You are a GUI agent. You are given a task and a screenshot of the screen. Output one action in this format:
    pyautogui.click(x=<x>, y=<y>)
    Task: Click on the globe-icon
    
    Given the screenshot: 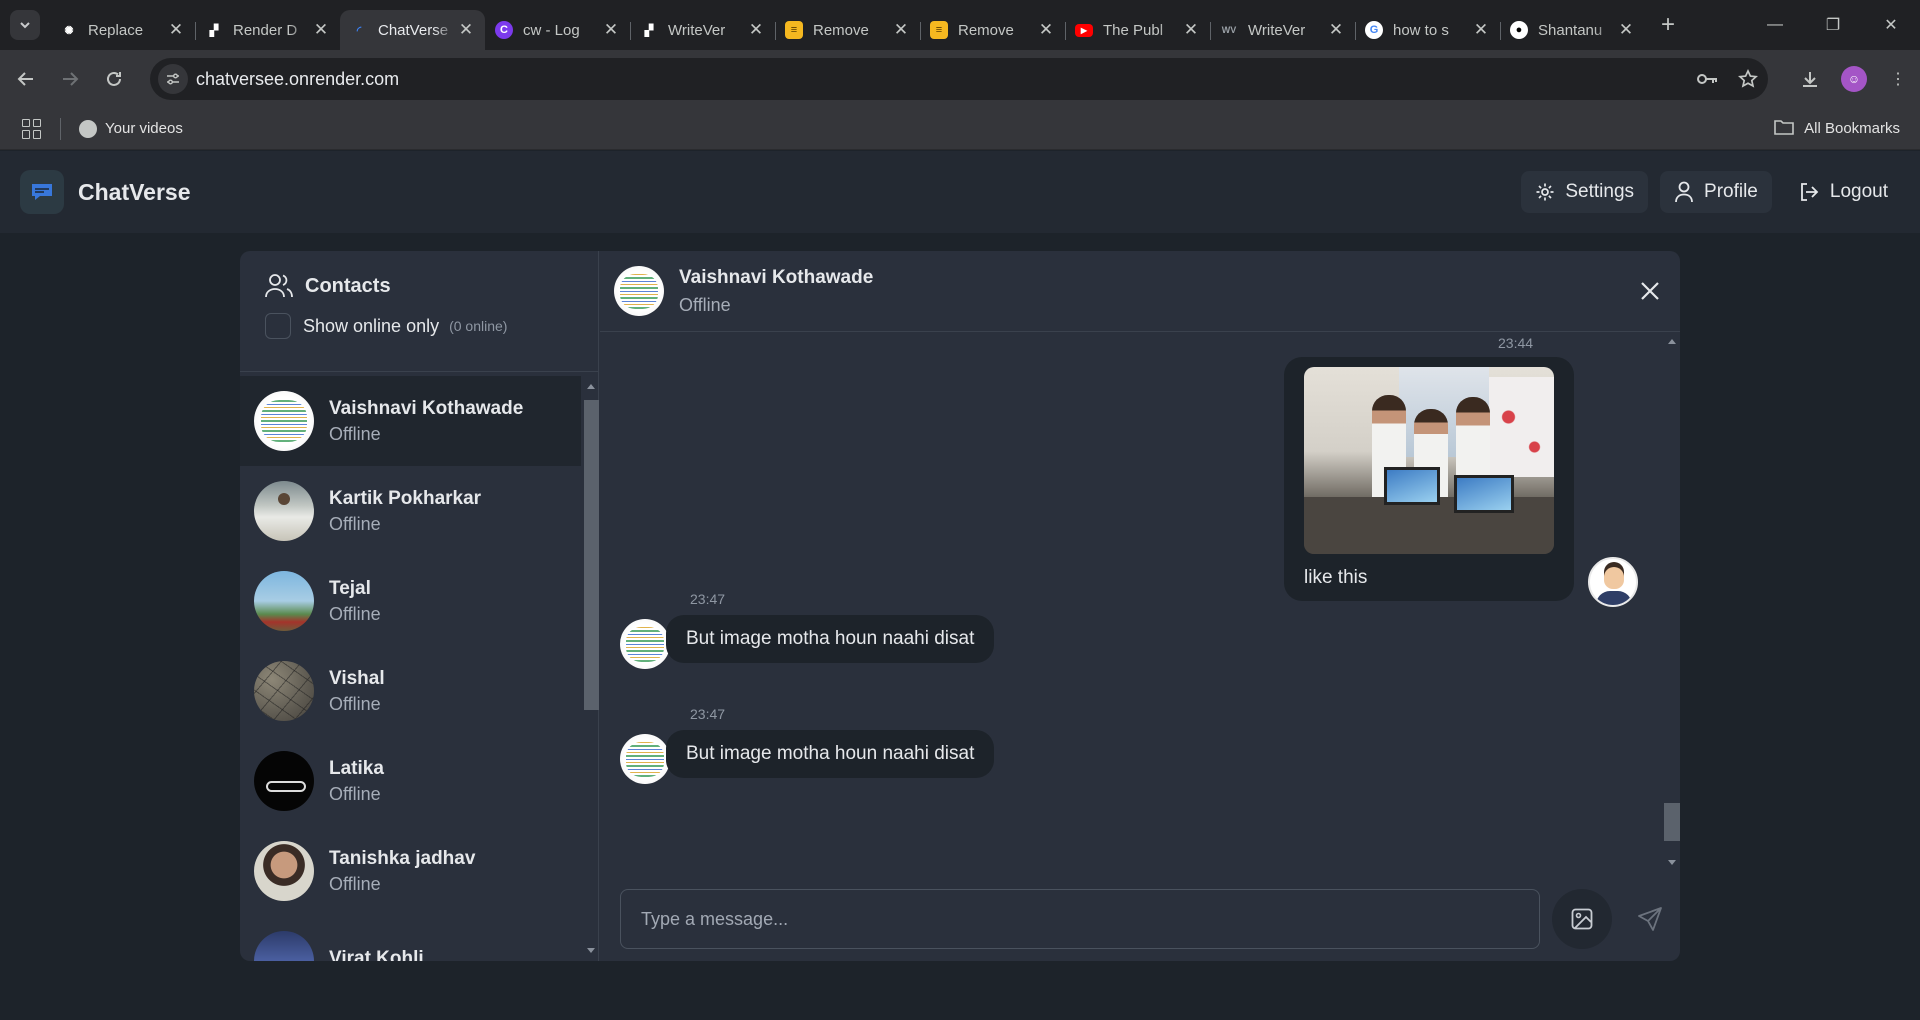 What is the action you would take?
    pyautogui.click(x=88, y=128)
    